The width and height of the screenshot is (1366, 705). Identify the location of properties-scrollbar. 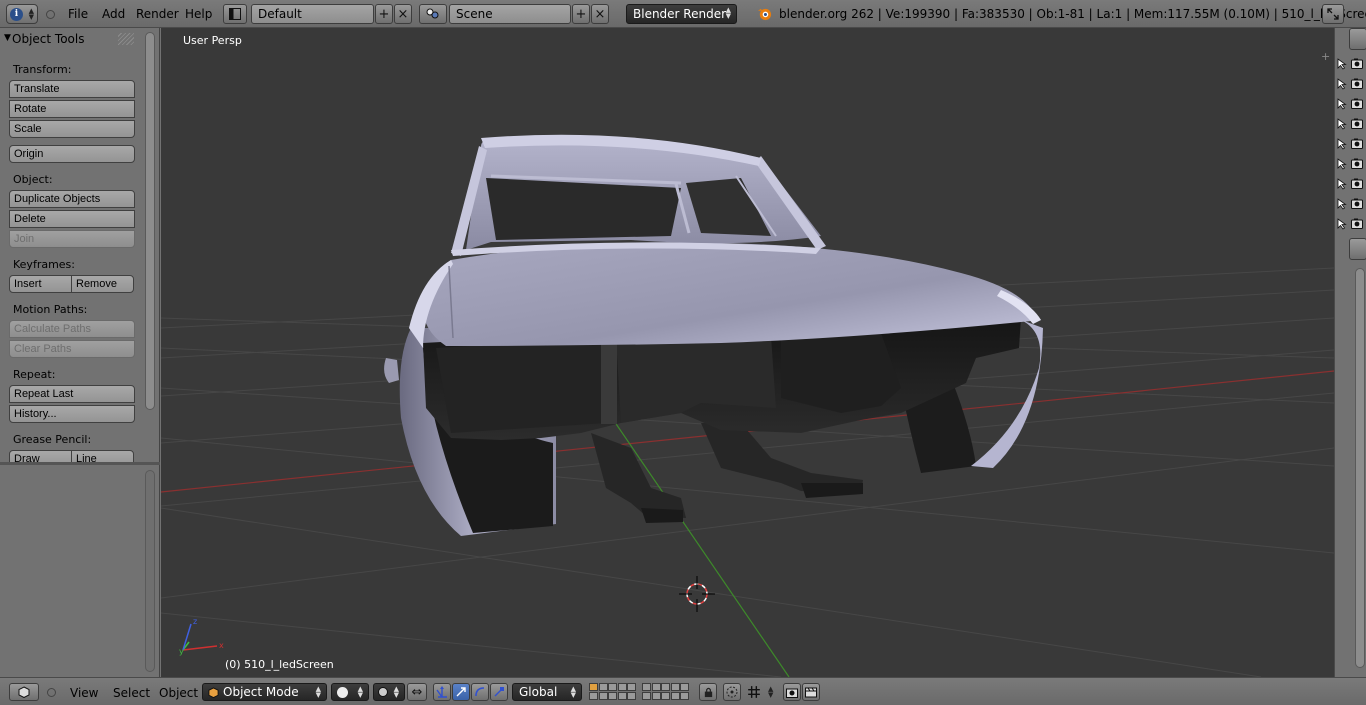
(1360, 468).